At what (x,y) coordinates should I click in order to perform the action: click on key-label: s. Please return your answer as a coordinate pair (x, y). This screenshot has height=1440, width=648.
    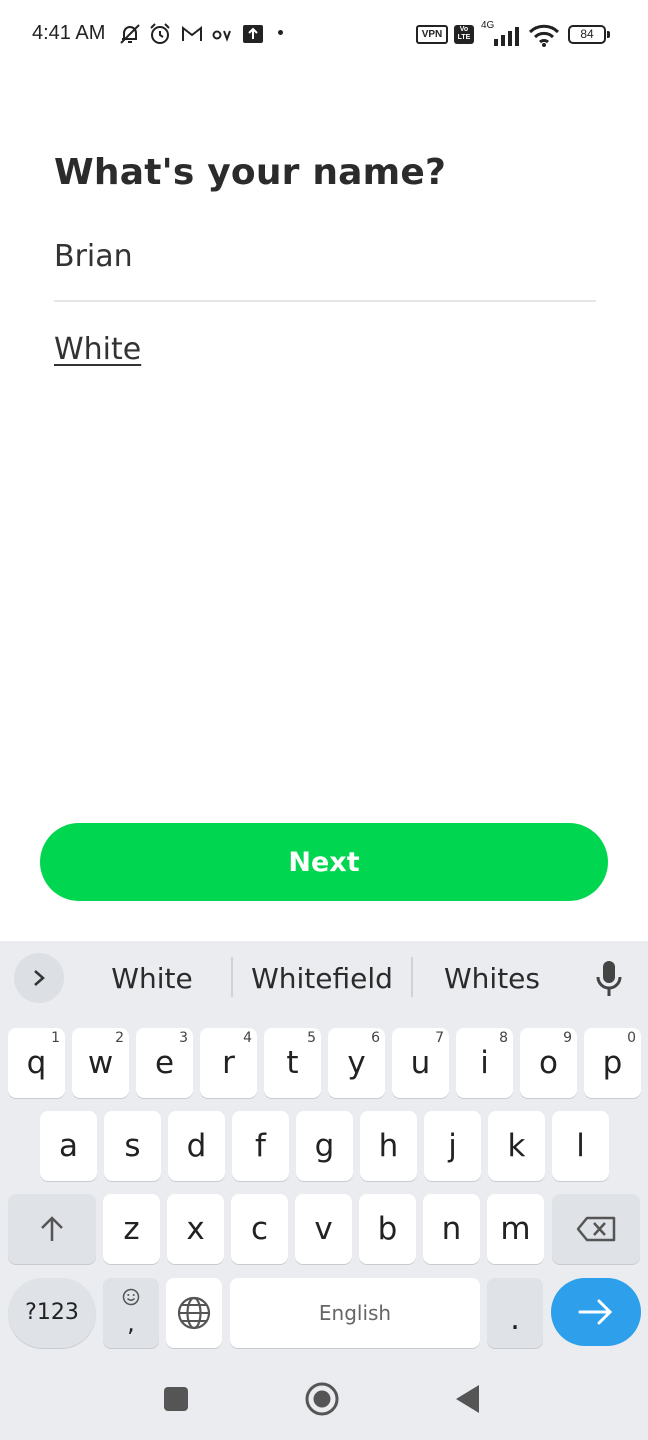
    Looking at the image, I should click on (132, 1146).